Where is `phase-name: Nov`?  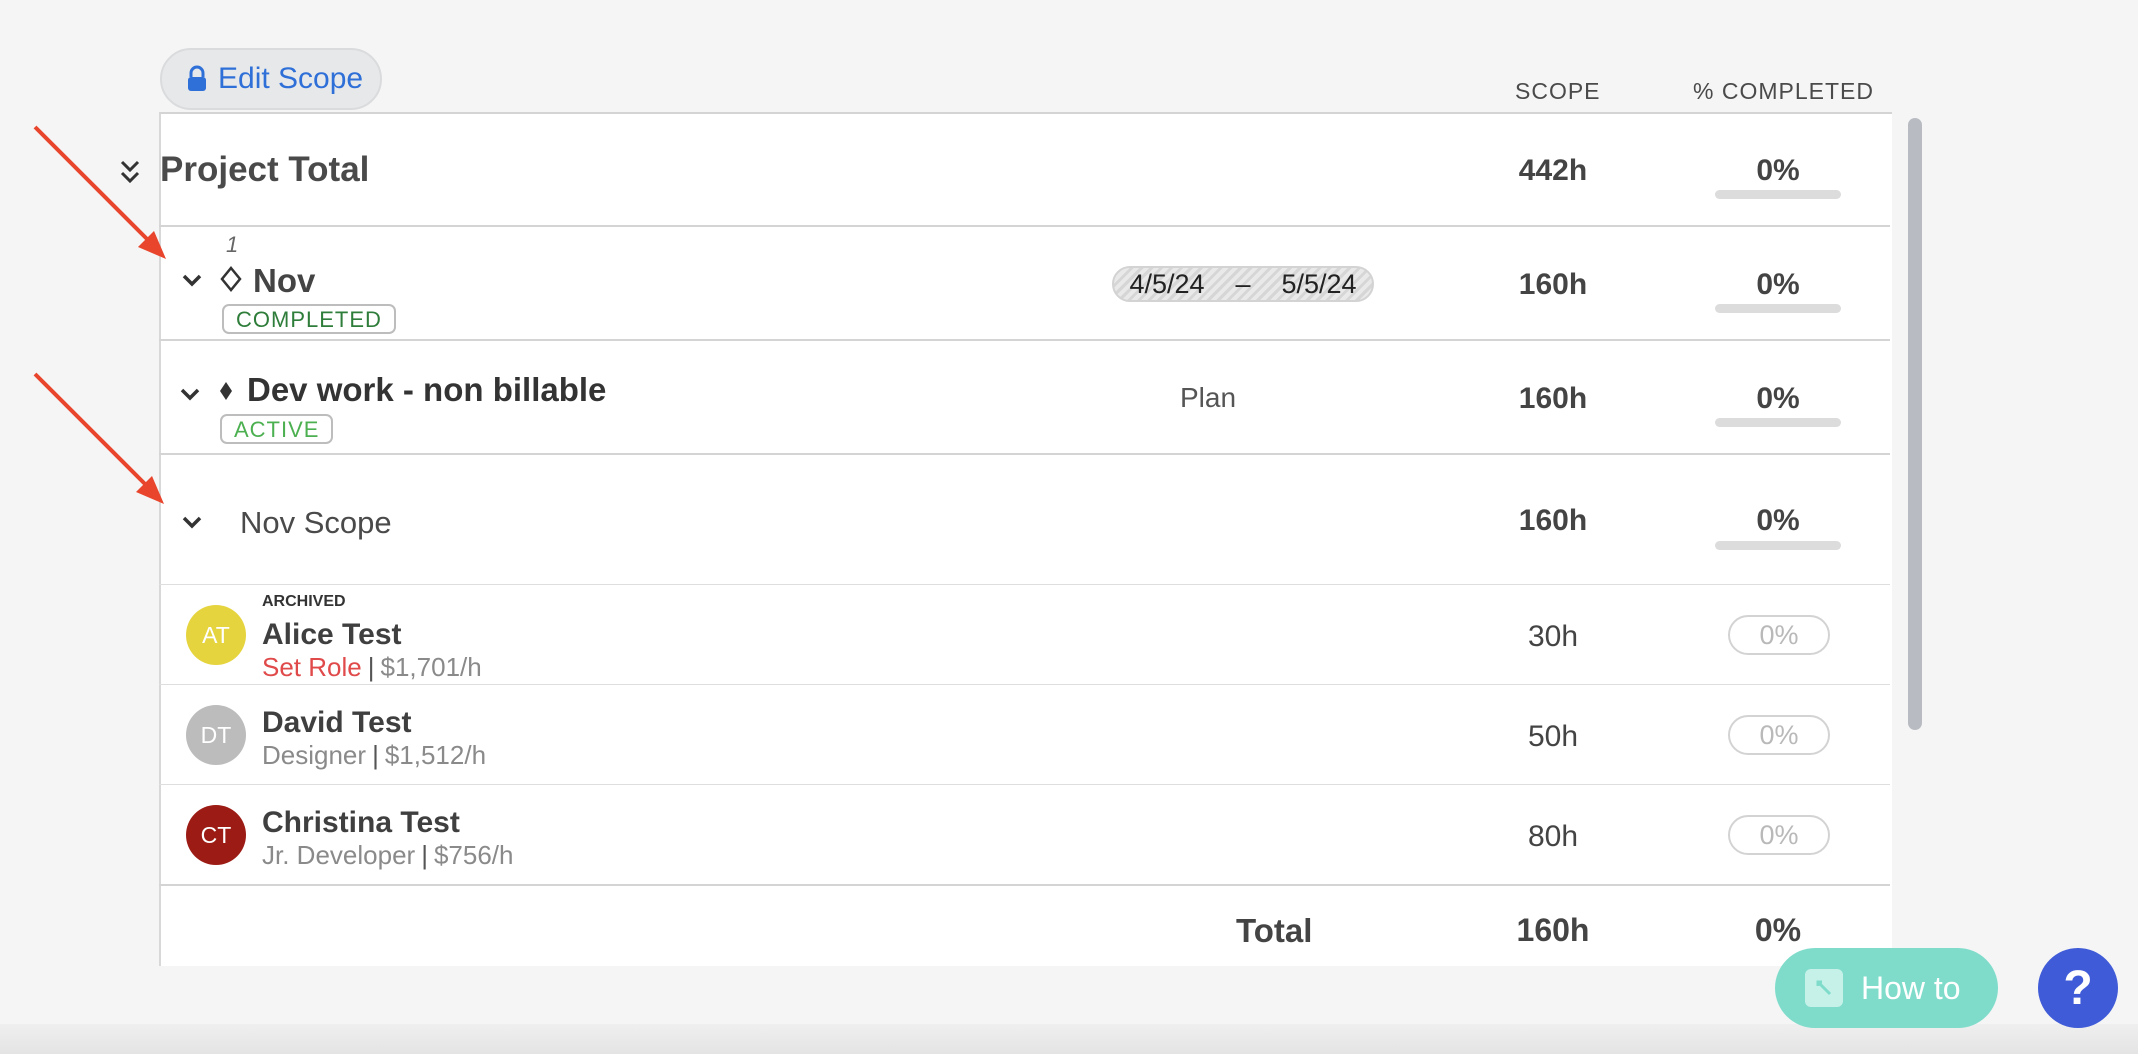
phase-name: Nov is located at coordinates (284, 281).